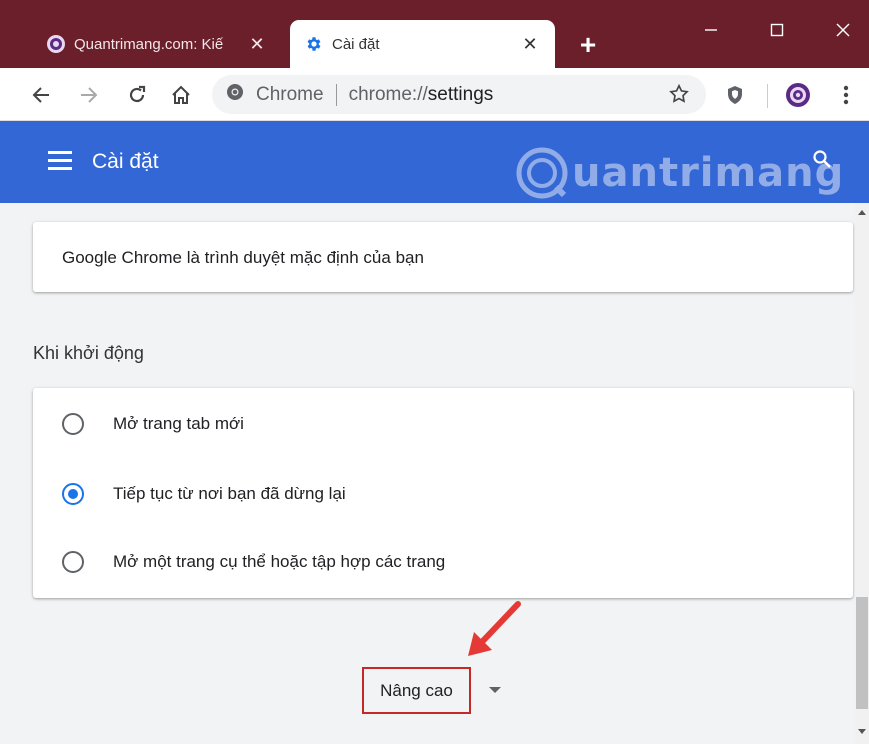 The width and height of the screenshot is (869, 744). Describe the element at coordinates (125, 161) in the screenshot. I see `page-title: Cài đặt` at that location.